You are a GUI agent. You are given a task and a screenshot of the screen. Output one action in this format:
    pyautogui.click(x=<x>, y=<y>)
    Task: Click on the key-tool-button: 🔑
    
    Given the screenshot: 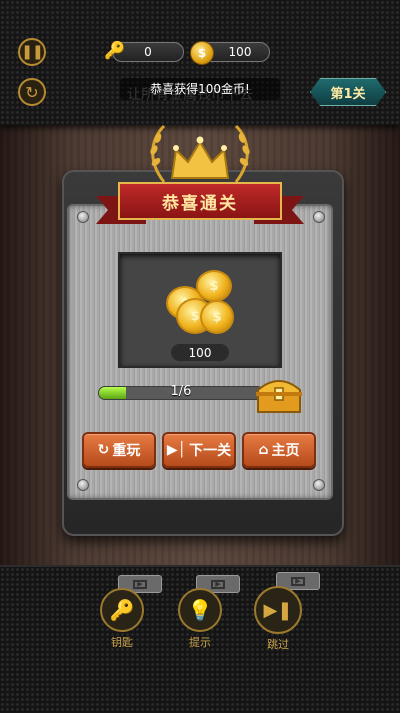 What is the action you would take?
    pyautogui.click(x=122, y=610)
    